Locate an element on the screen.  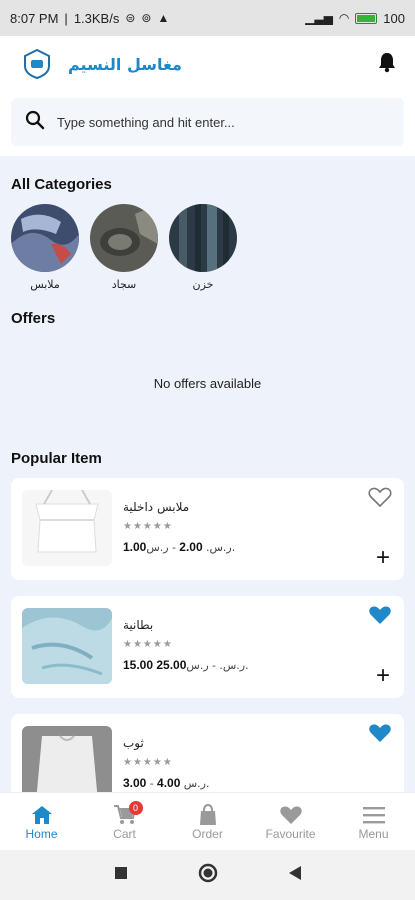
product-name: ثوب is located at coordinates (133, 743).